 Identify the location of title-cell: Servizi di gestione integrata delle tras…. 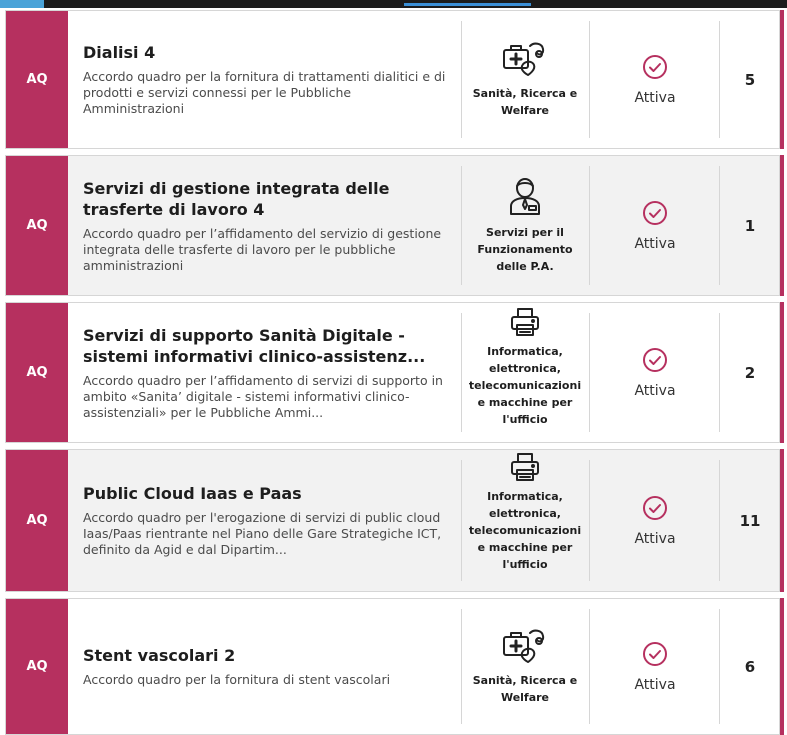
(267, 225).